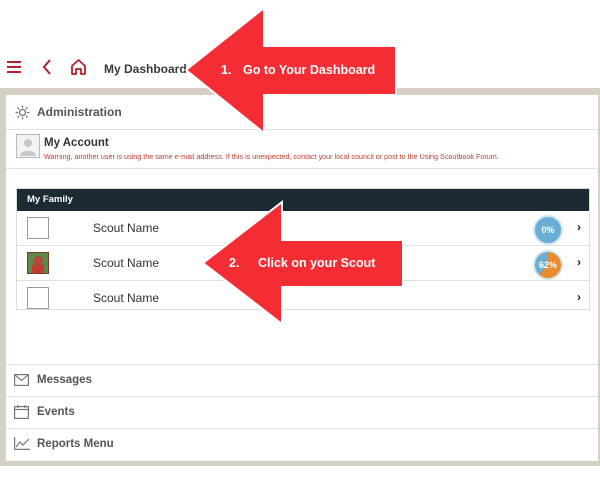 The width and height of the screenshot is (600, 503). I want to click on callout-1-number: 1., so click(226, 70).